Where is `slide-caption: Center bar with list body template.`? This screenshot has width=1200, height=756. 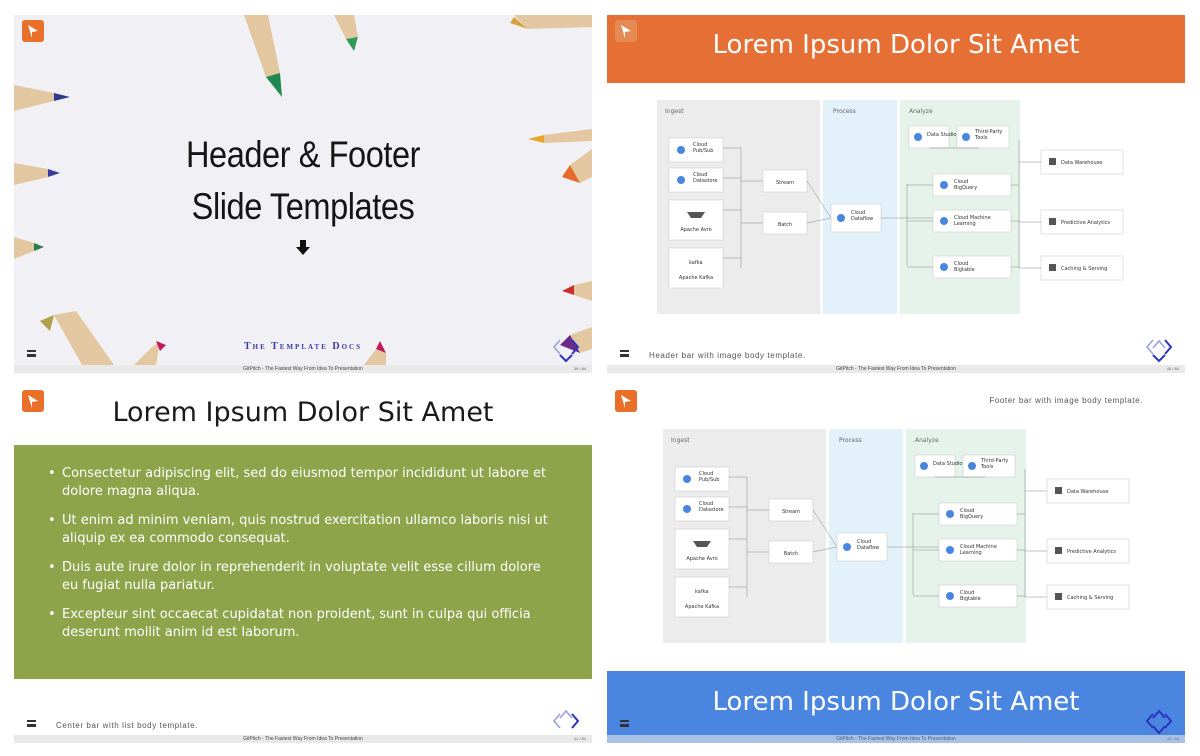
slide-caption: Center bar with list body template. is located at coordinates (127, 725).